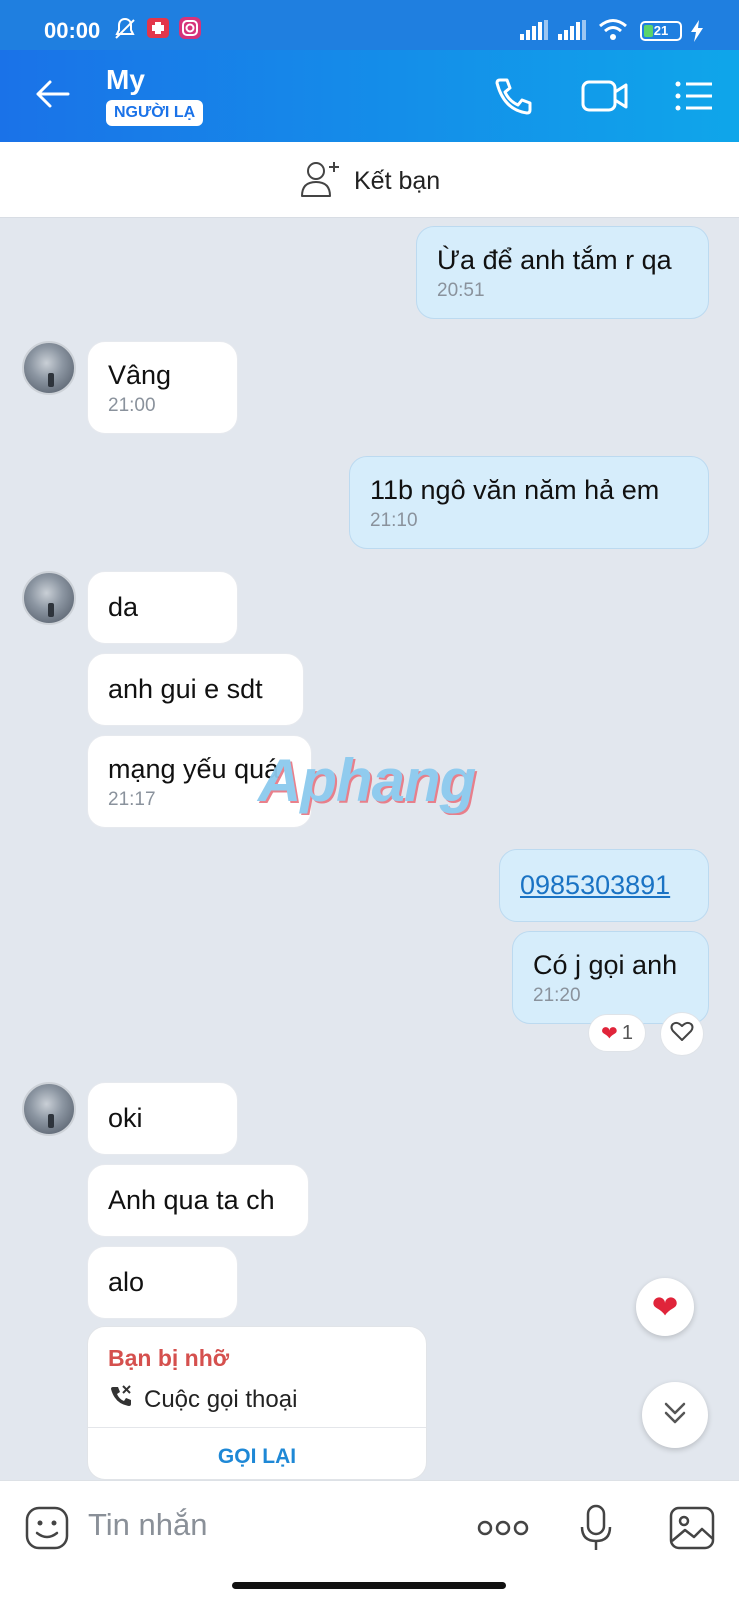 The width and height of the screenshot is (739, 1600). I want to click on image-gallery-icon, so click(692, 1530).